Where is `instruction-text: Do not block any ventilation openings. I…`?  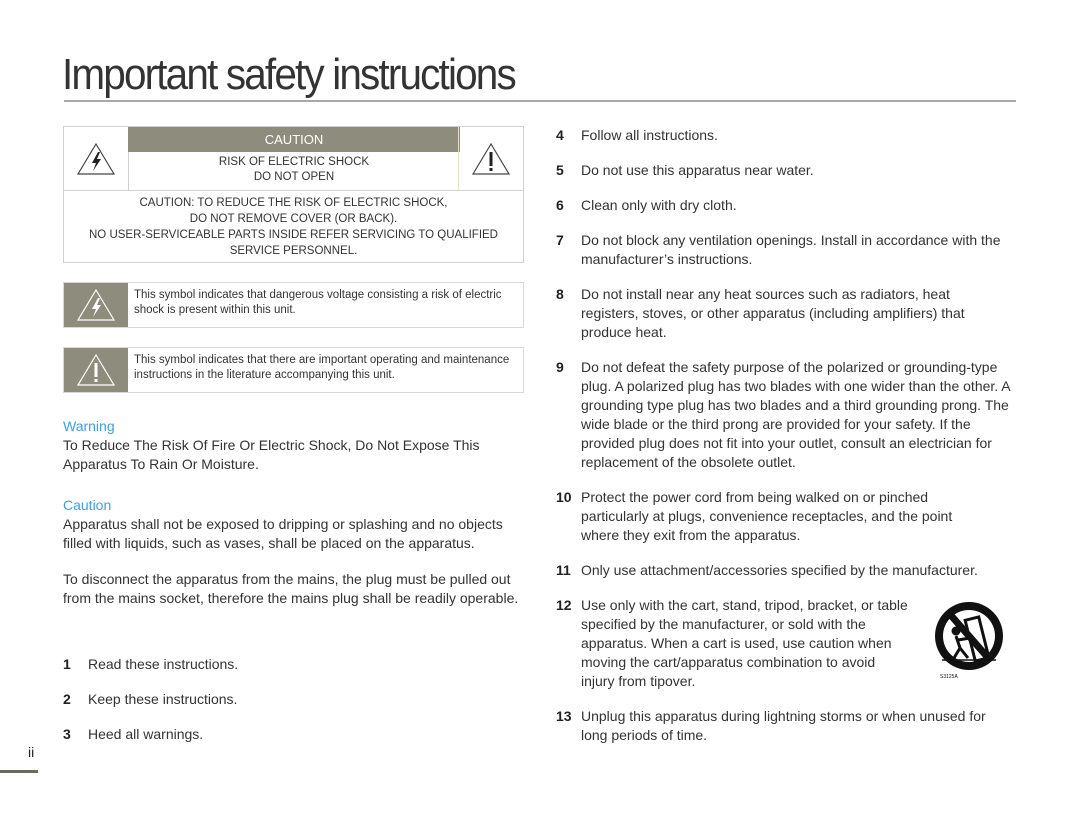 instruction-text: Do not block any ventilation openings. I… is located at coordinates (791, 249).